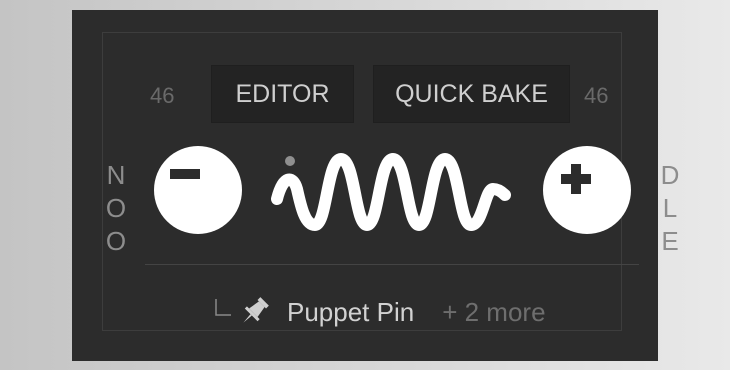  I want to click on increase-button, so click(587, 190).